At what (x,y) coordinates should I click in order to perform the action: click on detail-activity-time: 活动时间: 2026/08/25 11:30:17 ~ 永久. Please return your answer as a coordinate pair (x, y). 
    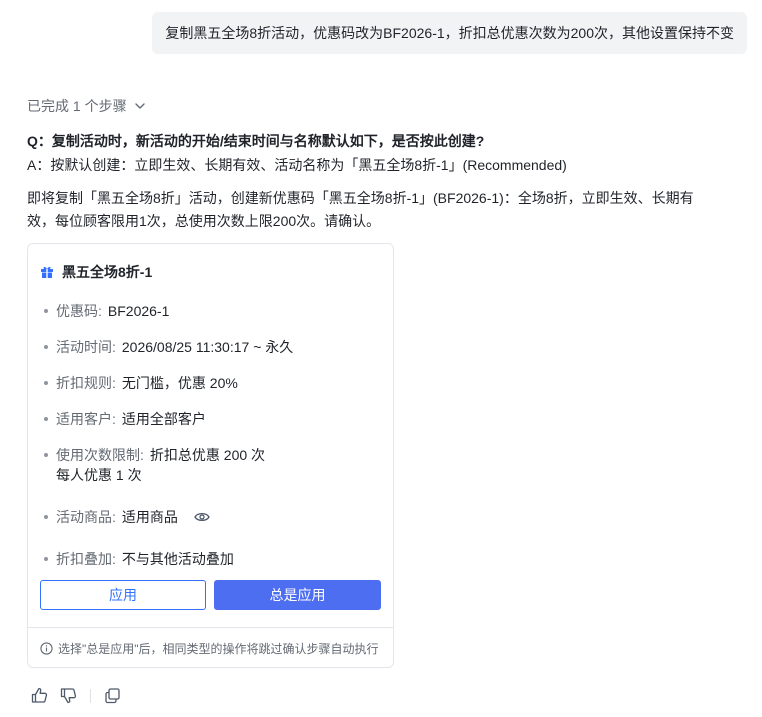
    Looking at the image, I should click on (168, 347).